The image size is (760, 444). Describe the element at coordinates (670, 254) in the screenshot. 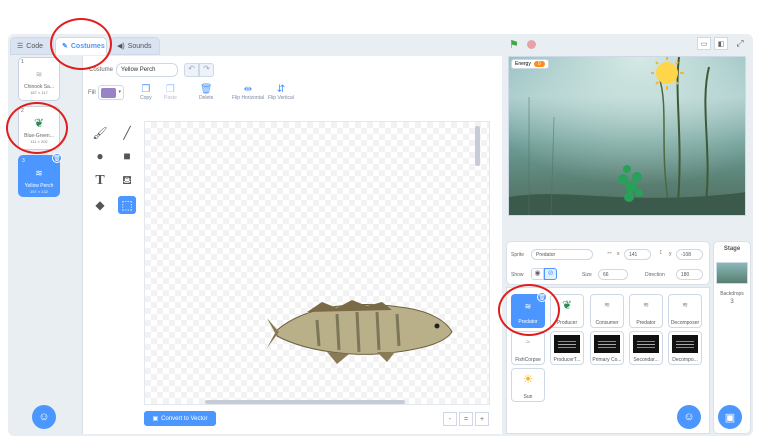

I see `y-label: y` at that location.